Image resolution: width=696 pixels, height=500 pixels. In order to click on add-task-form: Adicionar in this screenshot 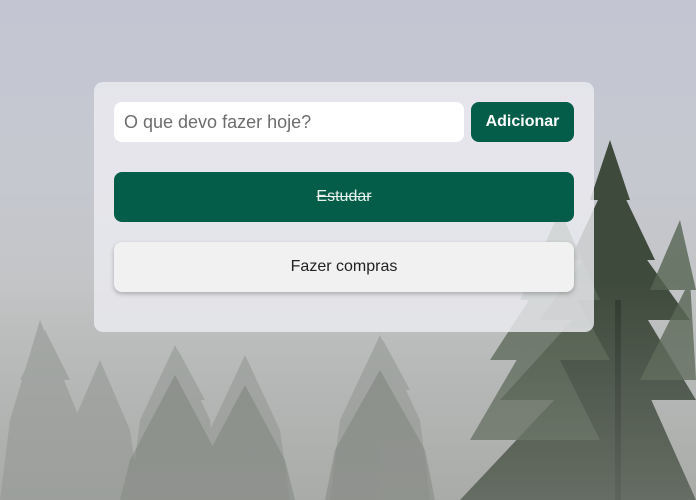, I will do `click(344, 122)`.